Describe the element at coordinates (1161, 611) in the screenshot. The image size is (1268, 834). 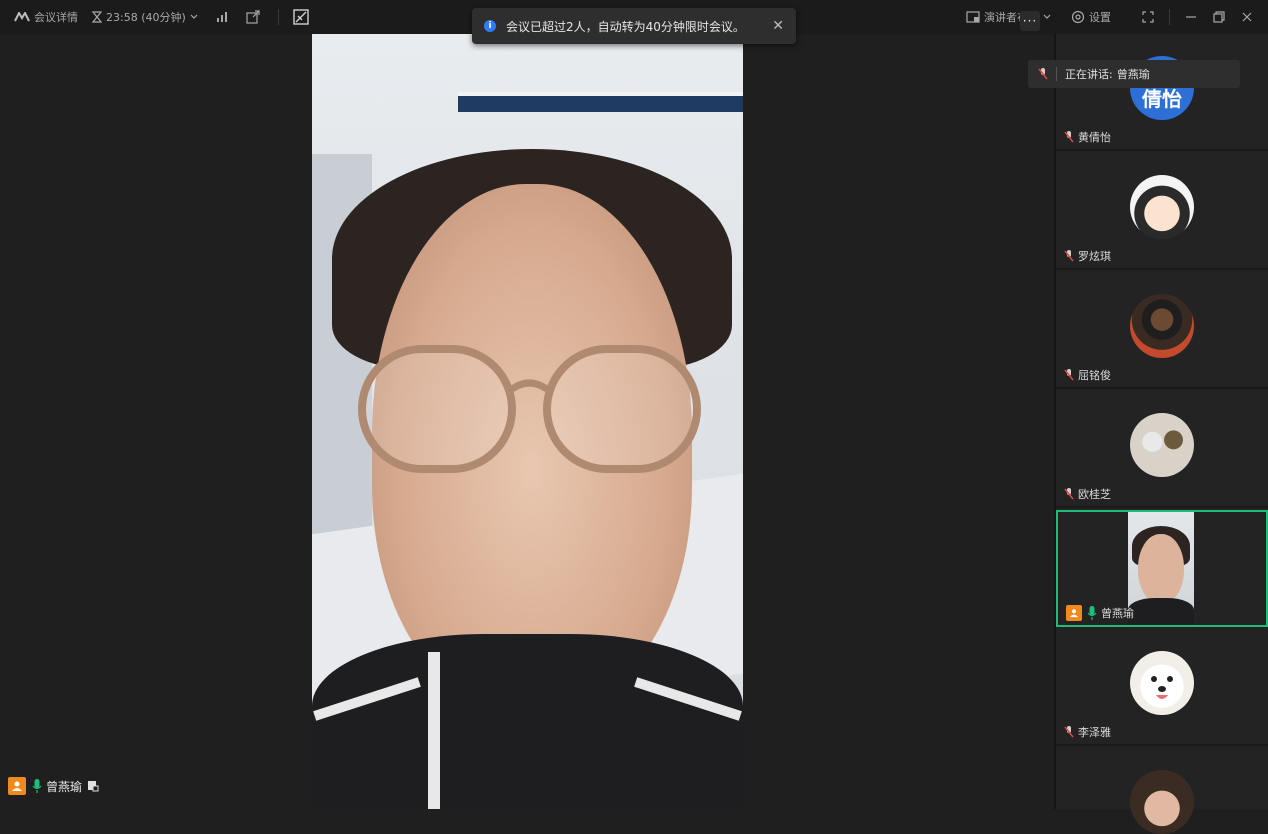
I see `thumbnail-jacket` at that location.